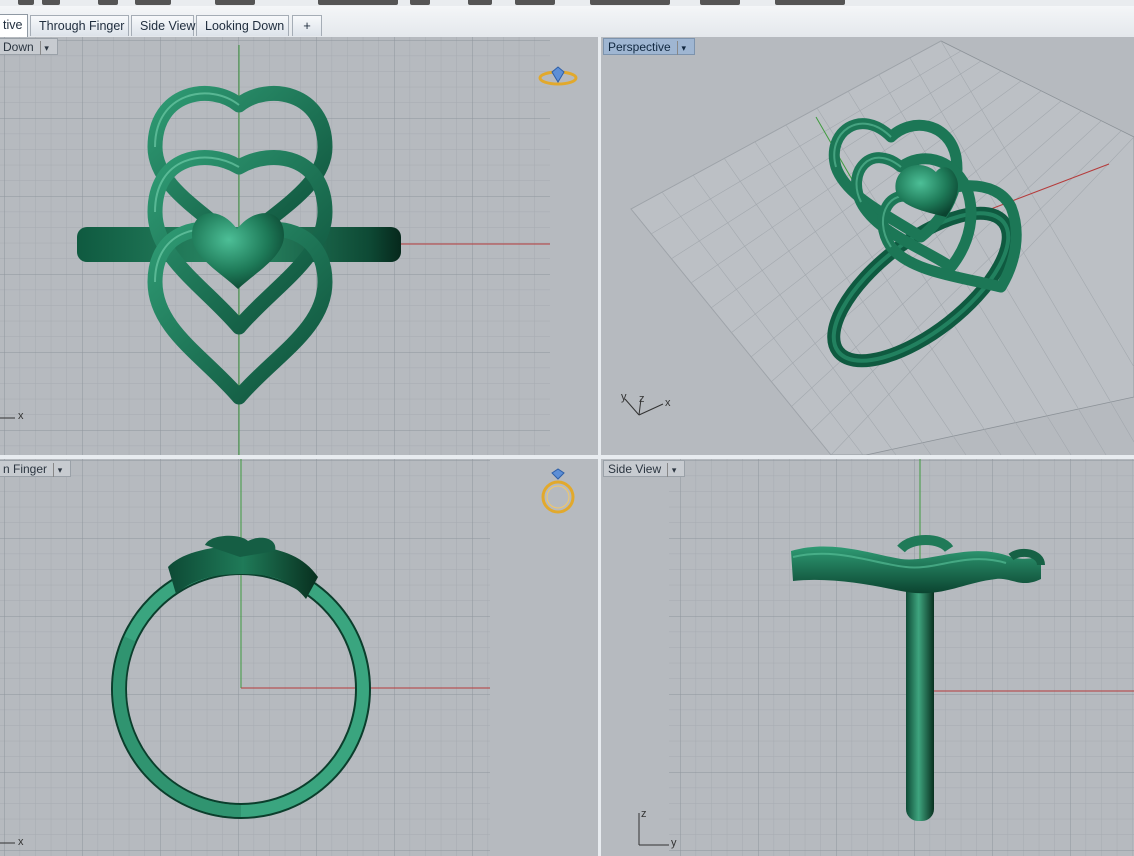 This screenshot has height=856, width=1134. I want to click on add-tab-icon: +, so click(307, 25).